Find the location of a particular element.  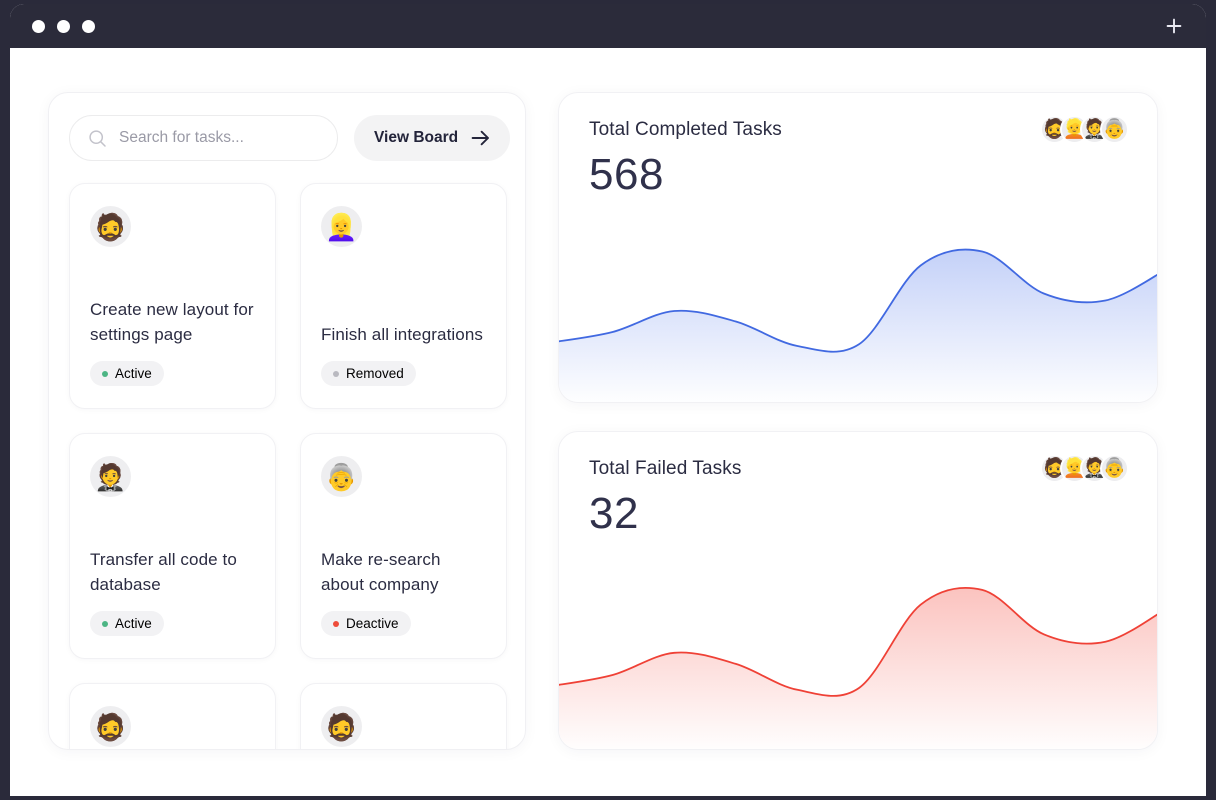

search-icon is located at coordinates (97, 138).